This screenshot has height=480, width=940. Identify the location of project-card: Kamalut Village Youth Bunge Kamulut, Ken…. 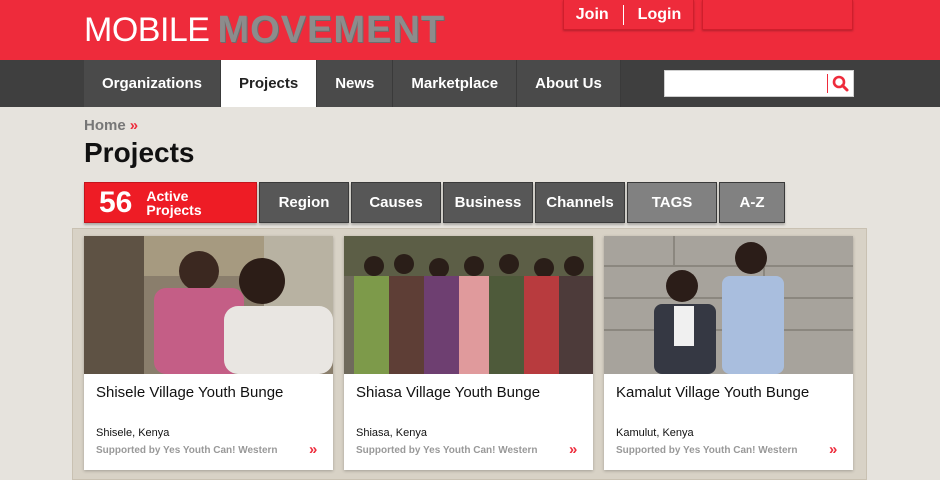
(728, 353).